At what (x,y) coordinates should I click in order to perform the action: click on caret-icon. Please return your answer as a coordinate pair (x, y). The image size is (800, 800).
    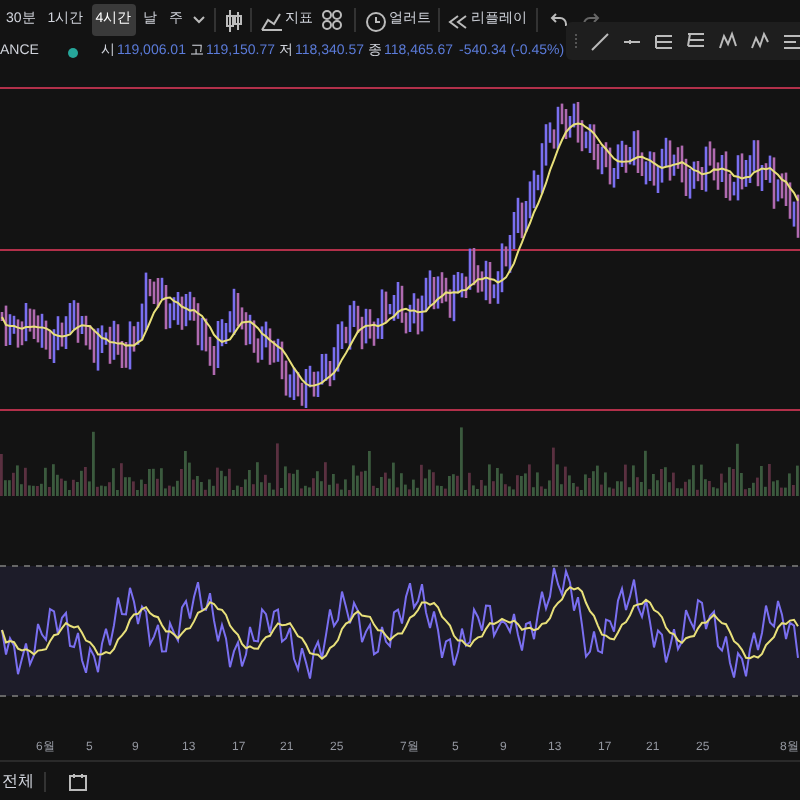
    Looking at the image, I should click on (198, 20).